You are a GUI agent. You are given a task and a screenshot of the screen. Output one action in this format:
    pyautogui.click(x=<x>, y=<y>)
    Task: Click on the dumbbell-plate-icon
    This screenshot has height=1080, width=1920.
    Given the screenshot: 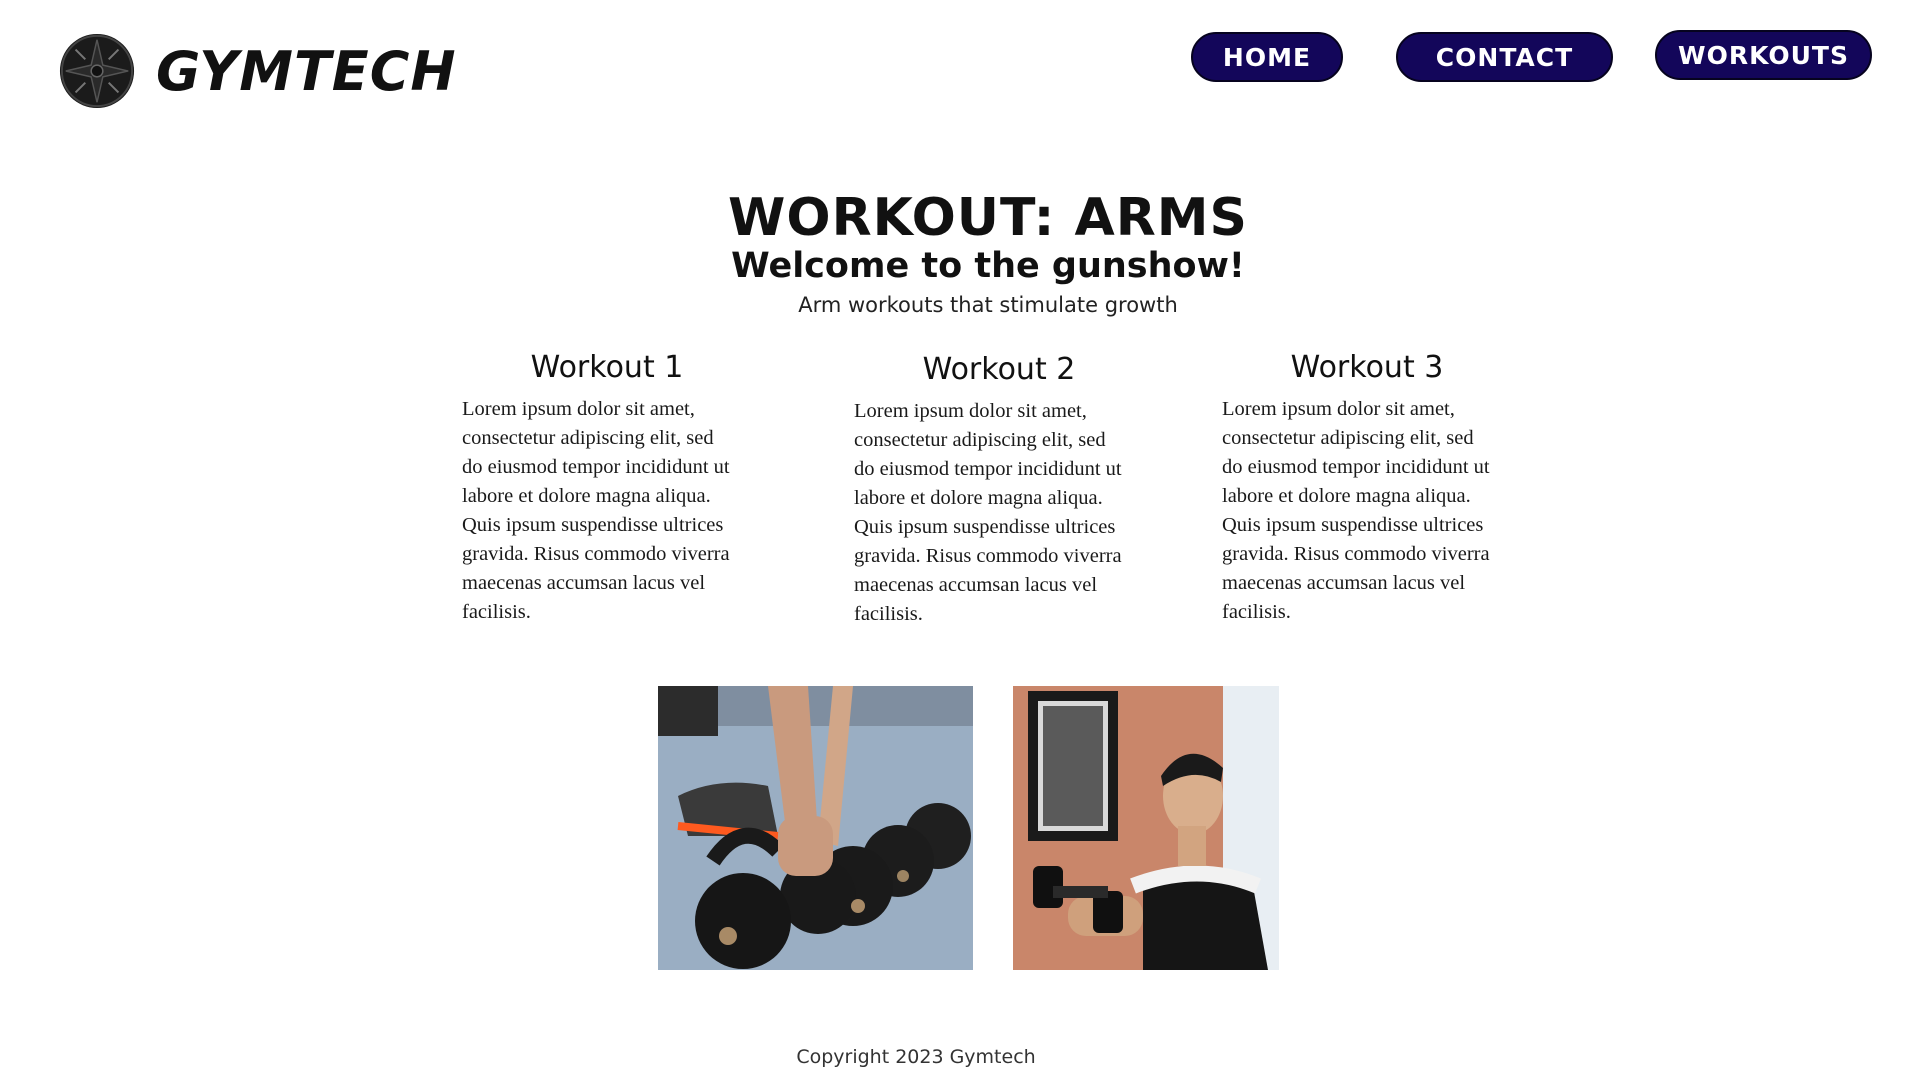 What is the action you would take?
    pyautogui.click(x=97, y=71)
    